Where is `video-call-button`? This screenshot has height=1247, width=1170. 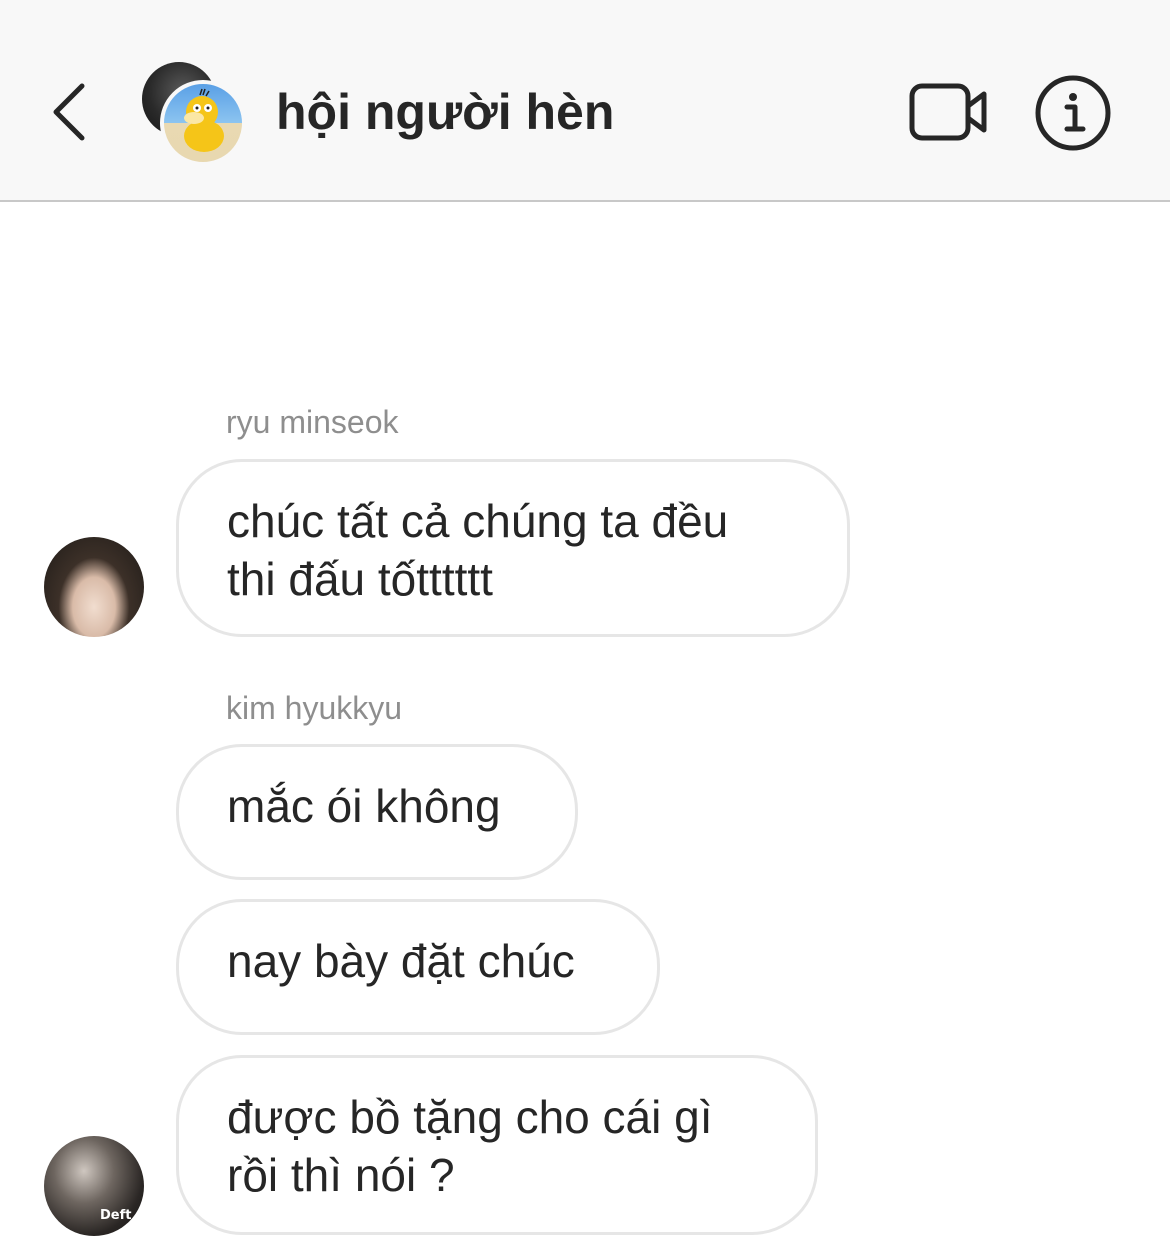
video-call-button is located at coordinates (949, 112).